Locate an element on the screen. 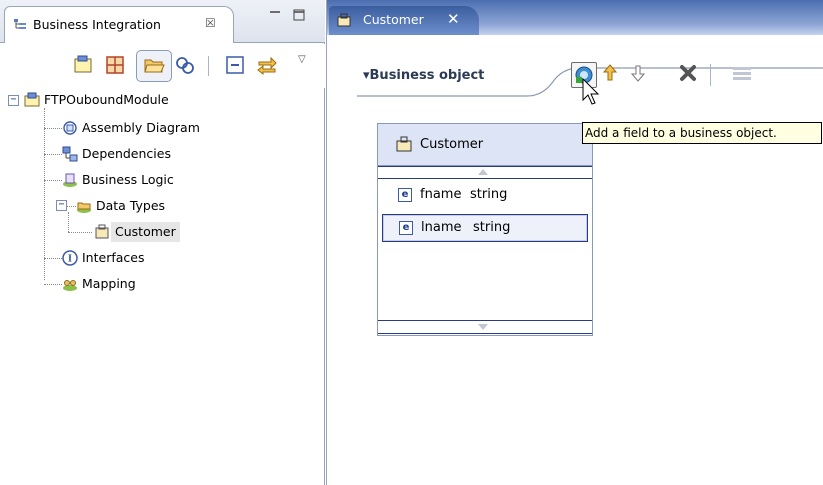 The width and height of the screenshot is (823, 485). maximize-icon is located at coordinates (299, 15).